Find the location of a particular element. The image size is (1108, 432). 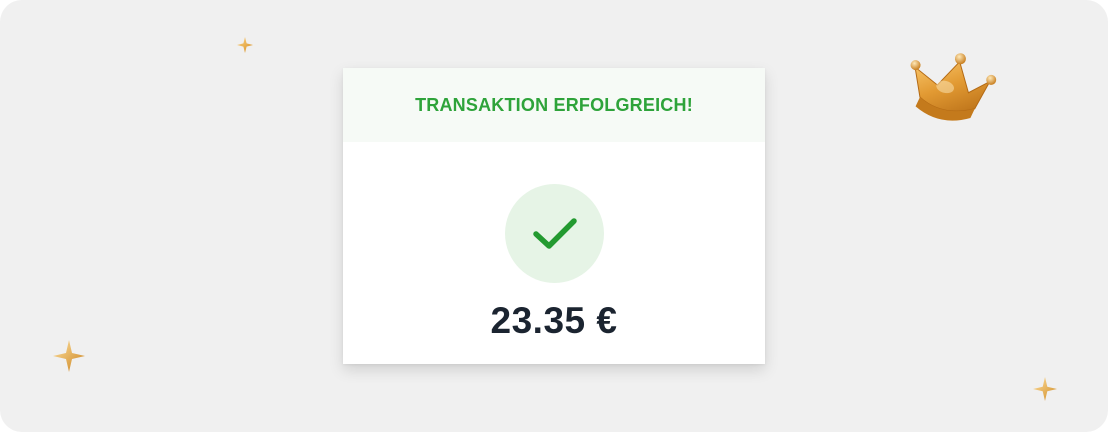

transaction-status-title: TRANSAKTION ERFOLGREICH! is located at coordinates (554, 104).